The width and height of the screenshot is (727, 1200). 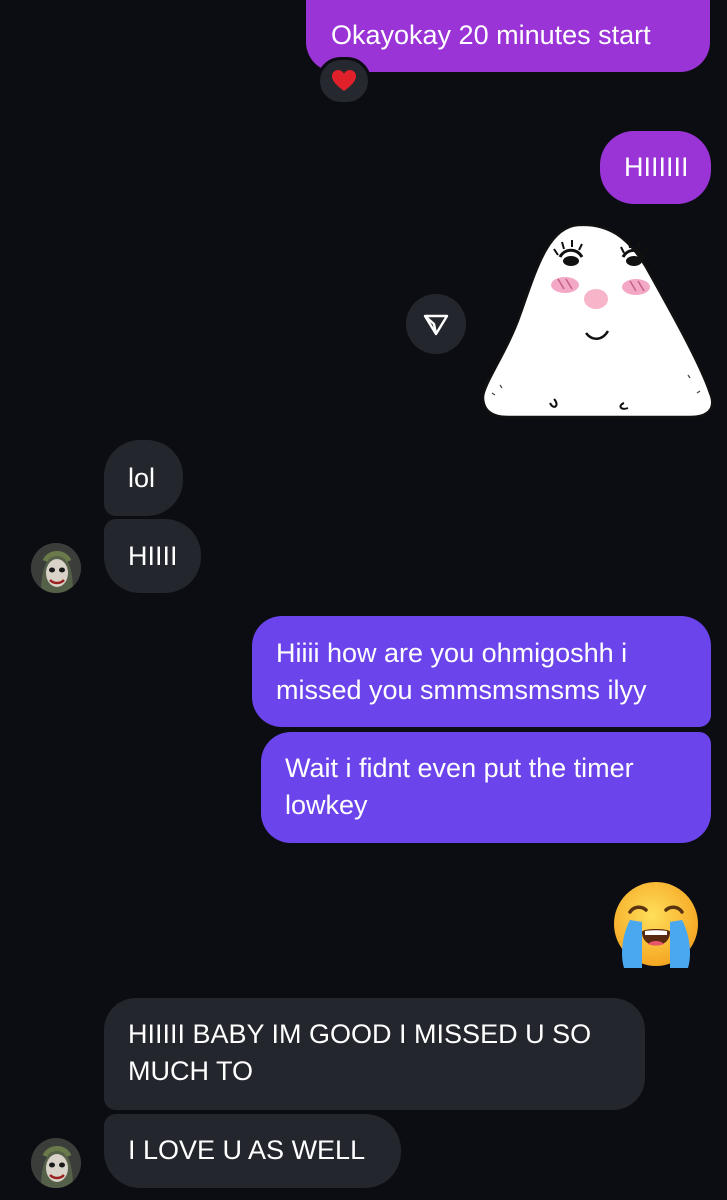 I want to click on heart-icon, so click(x=344, y=80).